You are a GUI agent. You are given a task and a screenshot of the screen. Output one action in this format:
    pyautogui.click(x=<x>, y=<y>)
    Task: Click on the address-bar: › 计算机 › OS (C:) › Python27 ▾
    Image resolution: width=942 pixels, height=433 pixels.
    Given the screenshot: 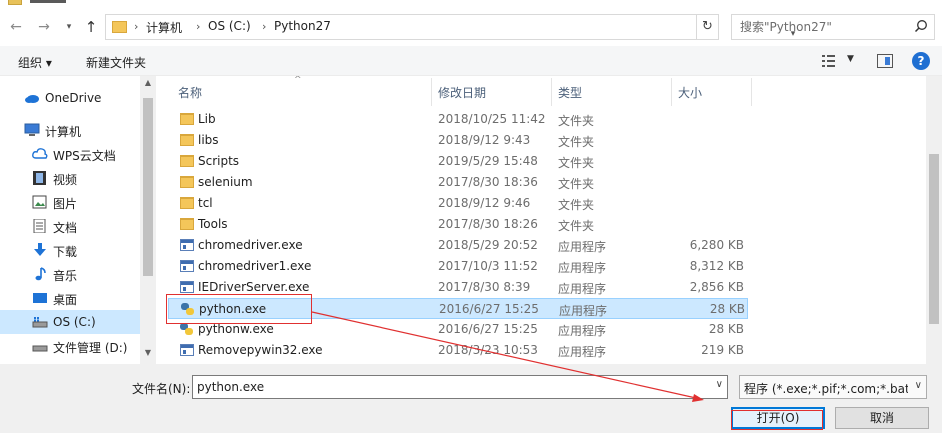 What is the action you would take?
    pyautogui.click(x=450, y=27)
    